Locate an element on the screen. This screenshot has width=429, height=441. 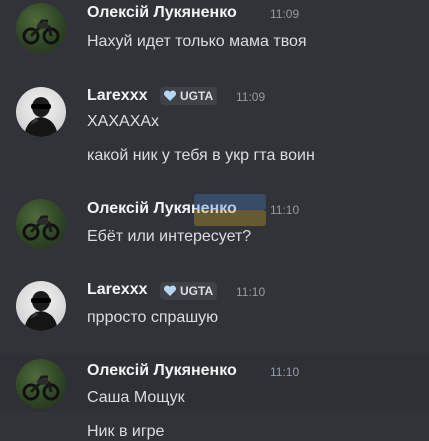
message-group: Larexxx UGTA 11:10 прросто спрашую is located at coordinates (214, 309).